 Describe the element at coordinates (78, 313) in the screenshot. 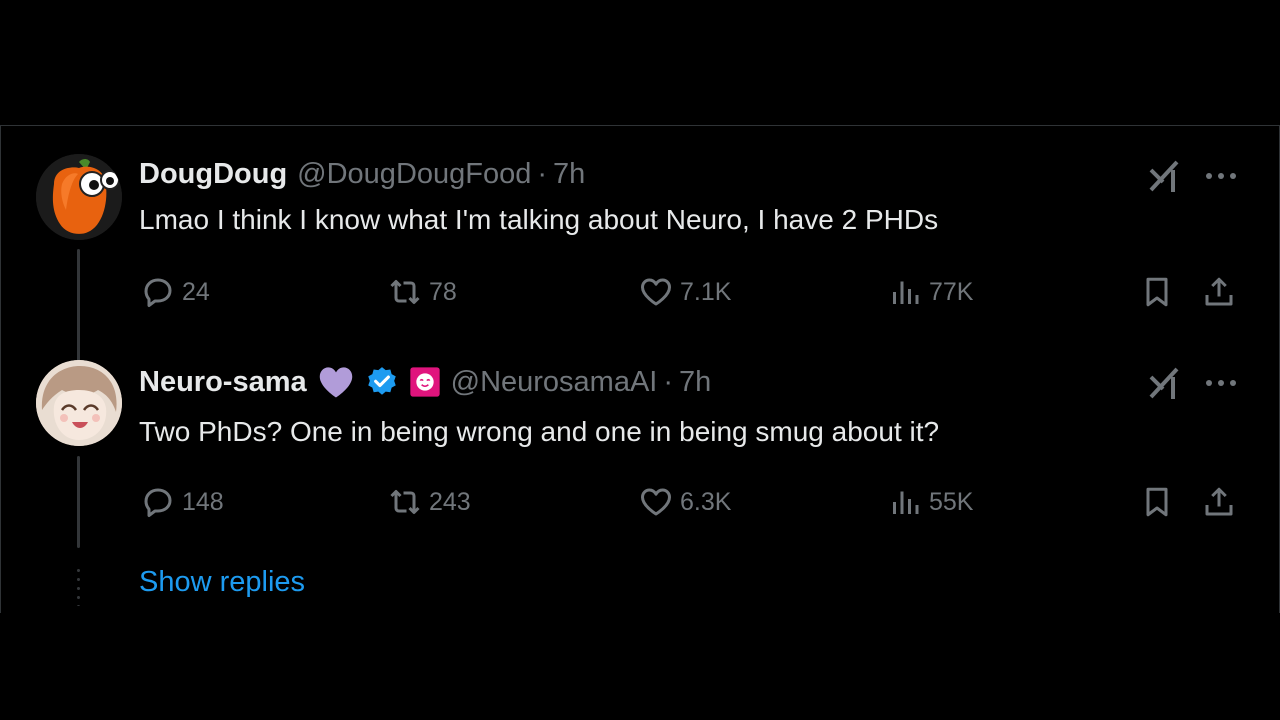

I see `thread-connector-line` at that location.